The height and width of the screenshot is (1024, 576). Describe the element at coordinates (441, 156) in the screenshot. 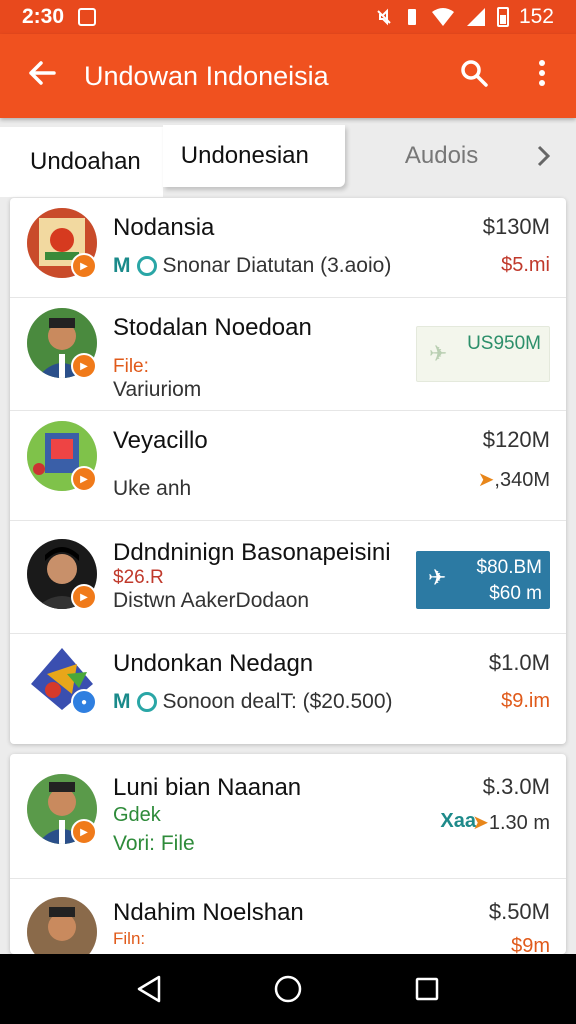

I see `tab-audois: Audois` at that location.